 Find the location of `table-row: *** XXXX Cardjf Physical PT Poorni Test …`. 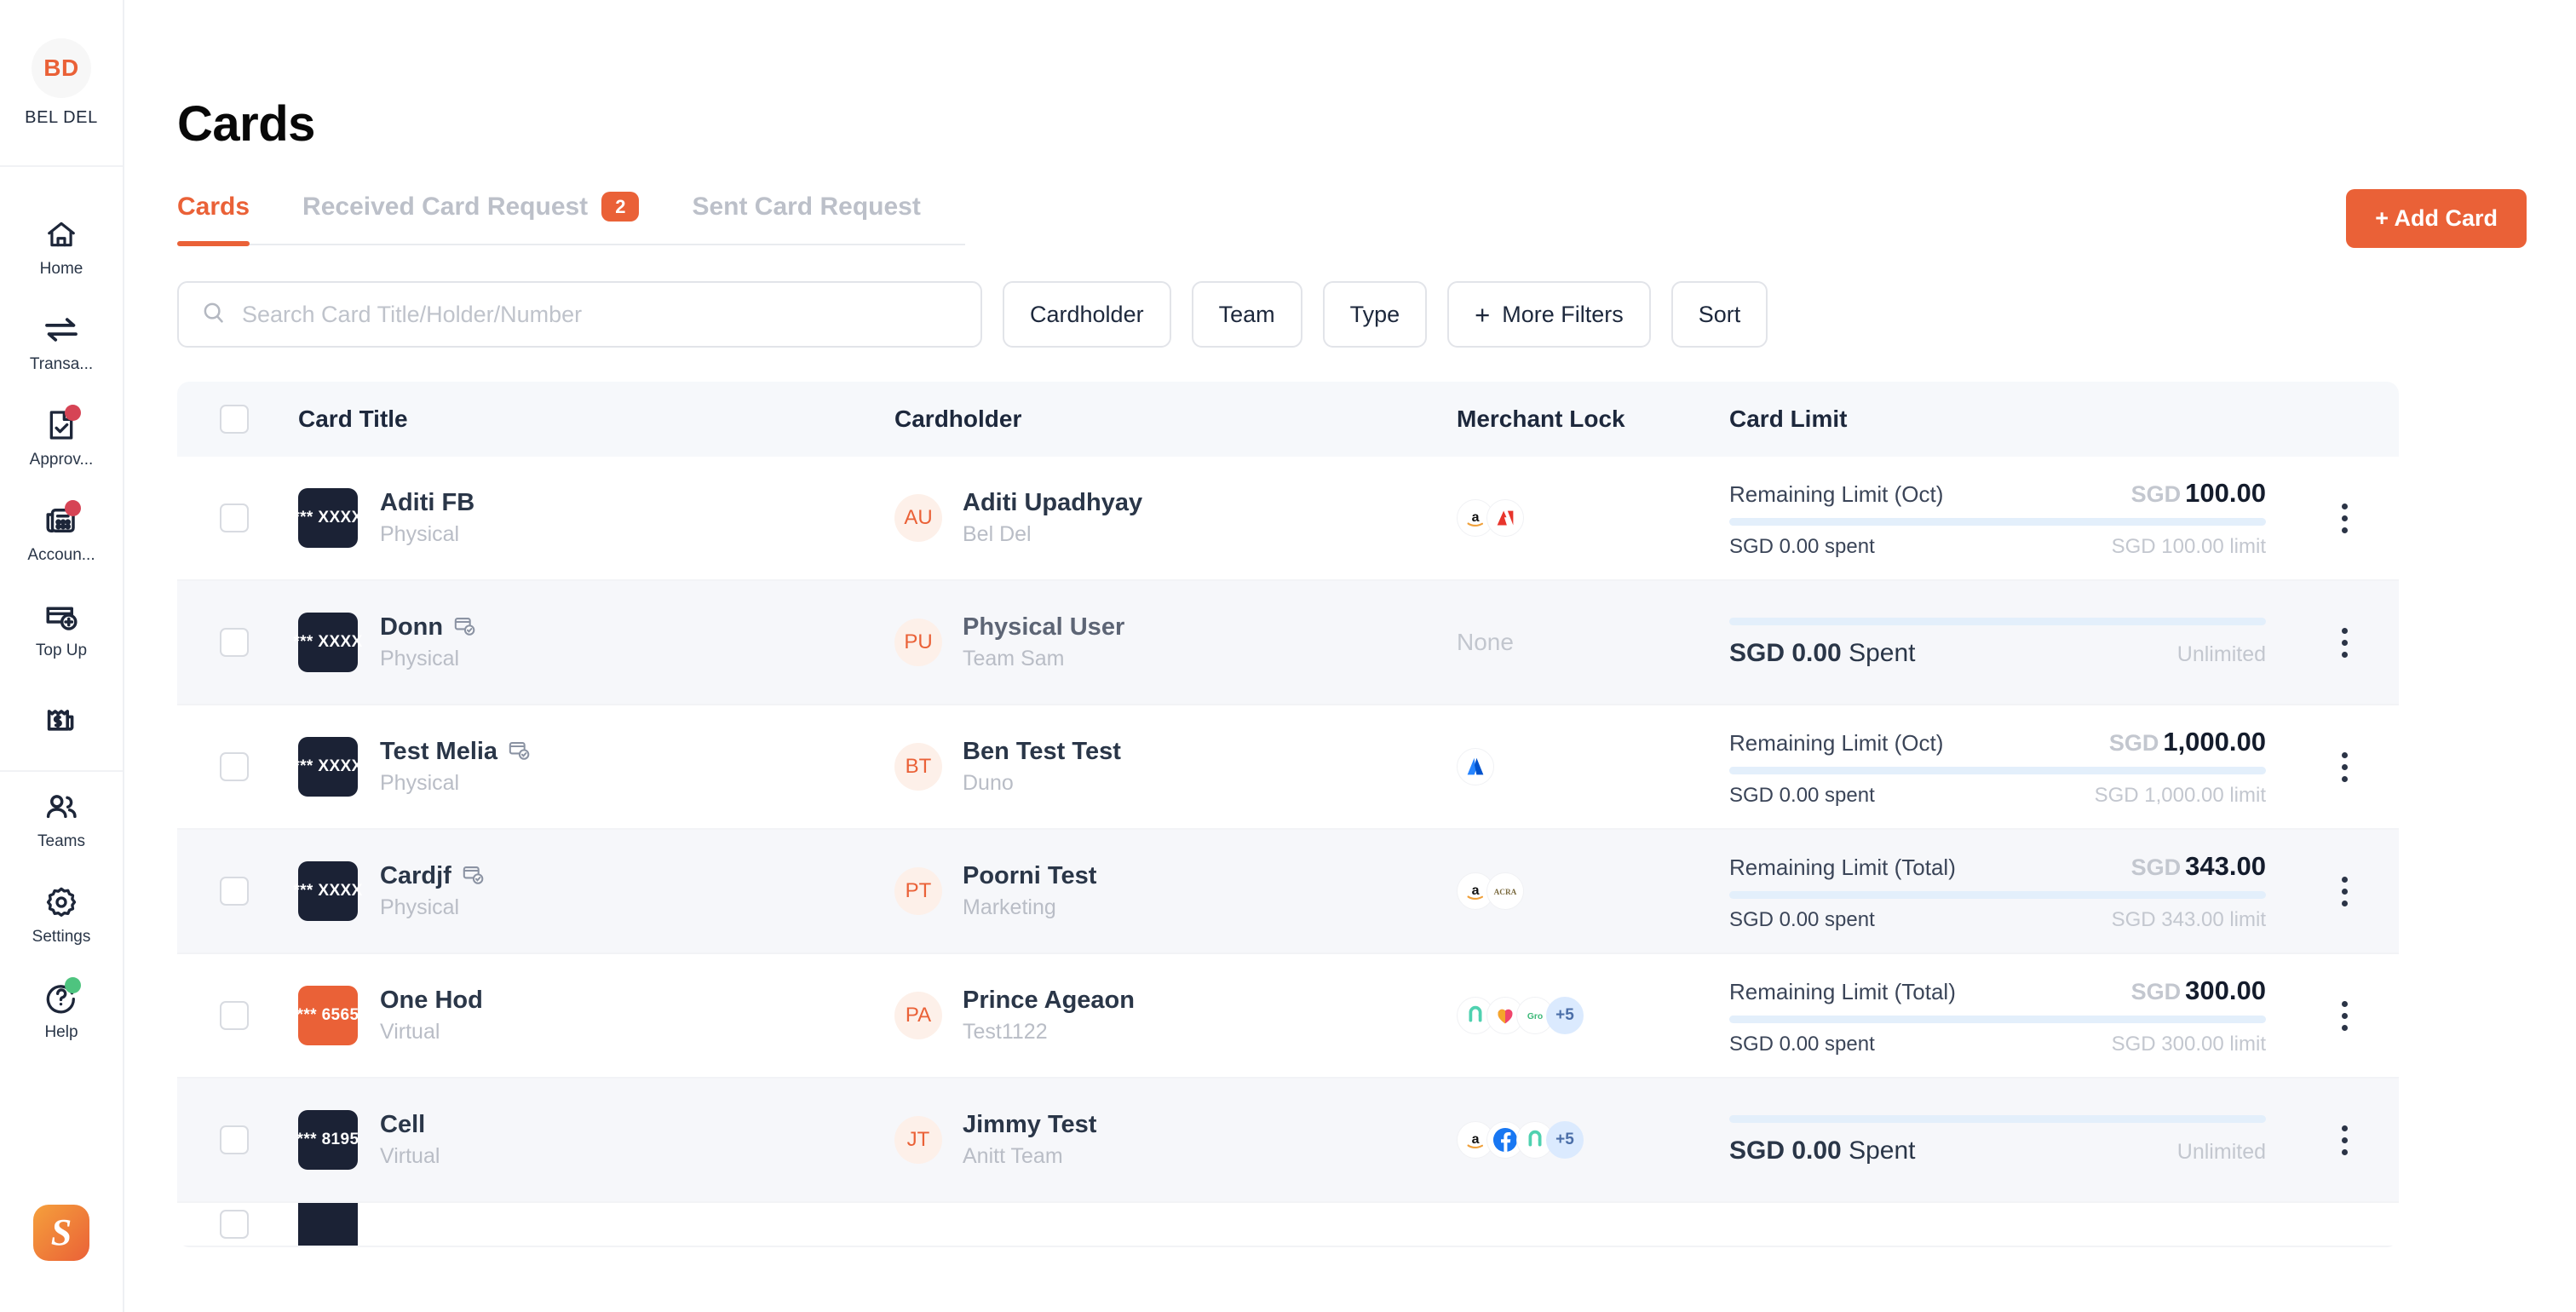

table-row: *** XXXX Cardjf Physical PT Poorni Test … is located at coordinates (1288, 892).